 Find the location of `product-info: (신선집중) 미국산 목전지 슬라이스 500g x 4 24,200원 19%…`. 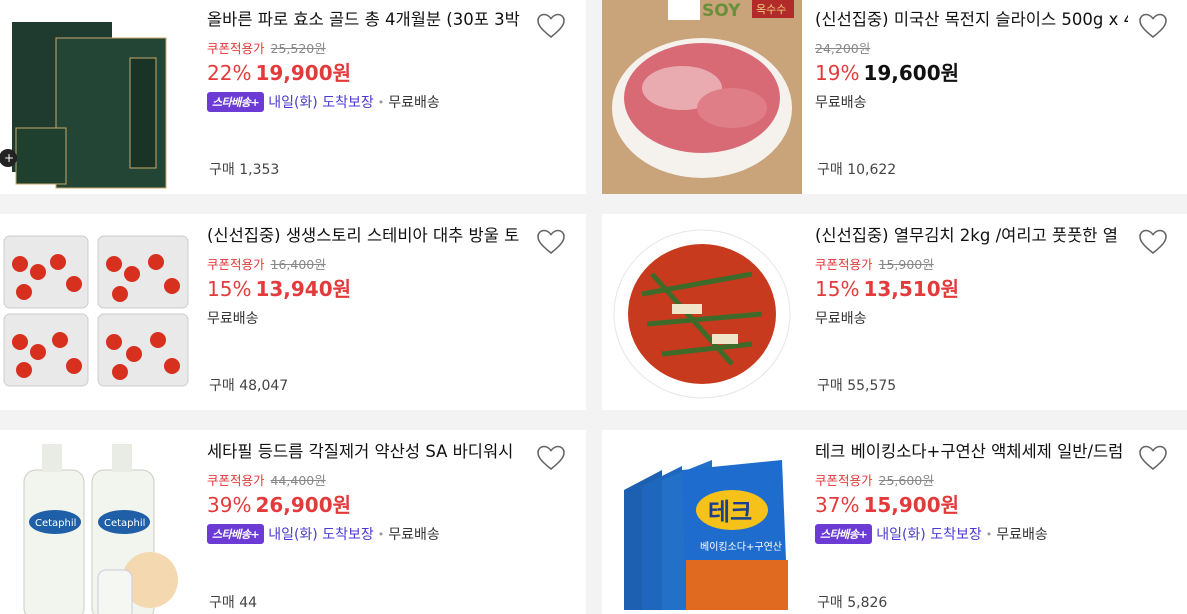

product-info: (신선집중) 미국산 목전지 슬라이스 500g x 4 24,200원 19%… is located at coordinates (971, 60).